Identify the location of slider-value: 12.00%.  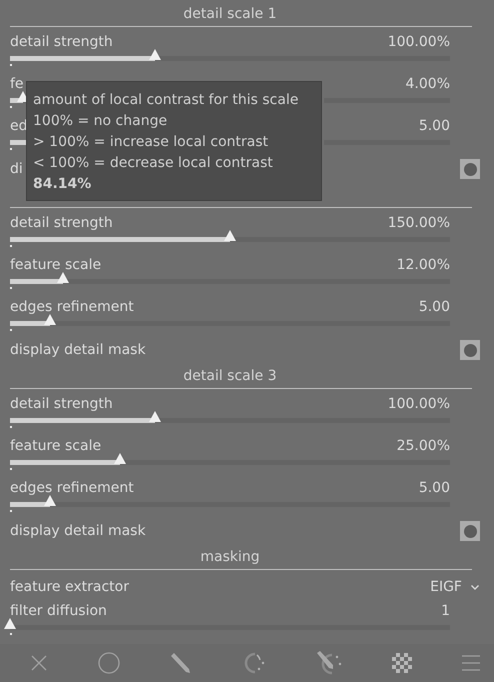
(423, 264).